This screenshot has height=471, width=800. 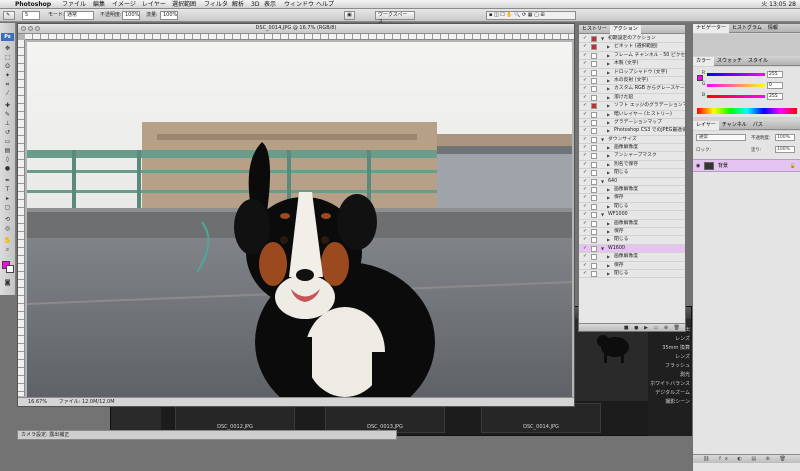 I want to click on 3d-orbit-tool-icon: ◎, so click(x=7, y=228).